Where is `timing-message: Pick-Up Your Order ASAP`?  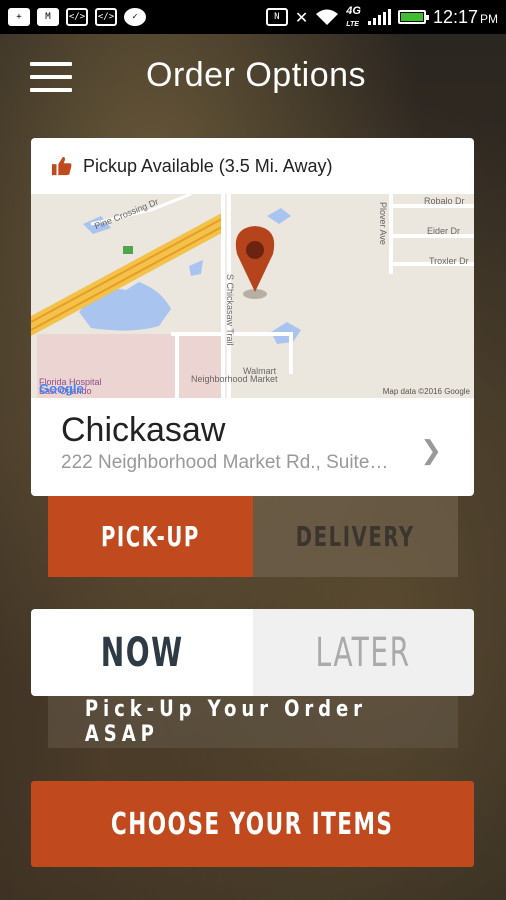
timing-message: Pick-Up Your Order ASAP is located at coordinates (253, 722).